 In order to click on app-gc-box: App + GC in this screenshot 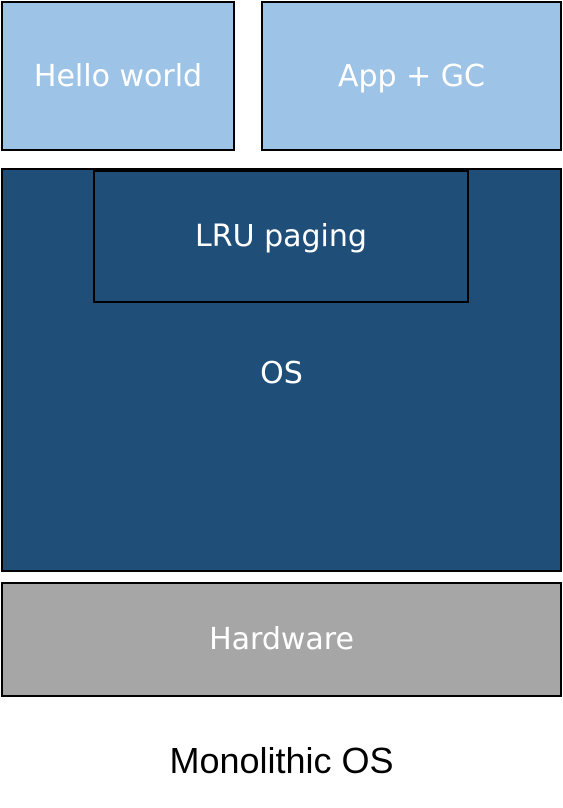, I will do `click(411, 76)`.